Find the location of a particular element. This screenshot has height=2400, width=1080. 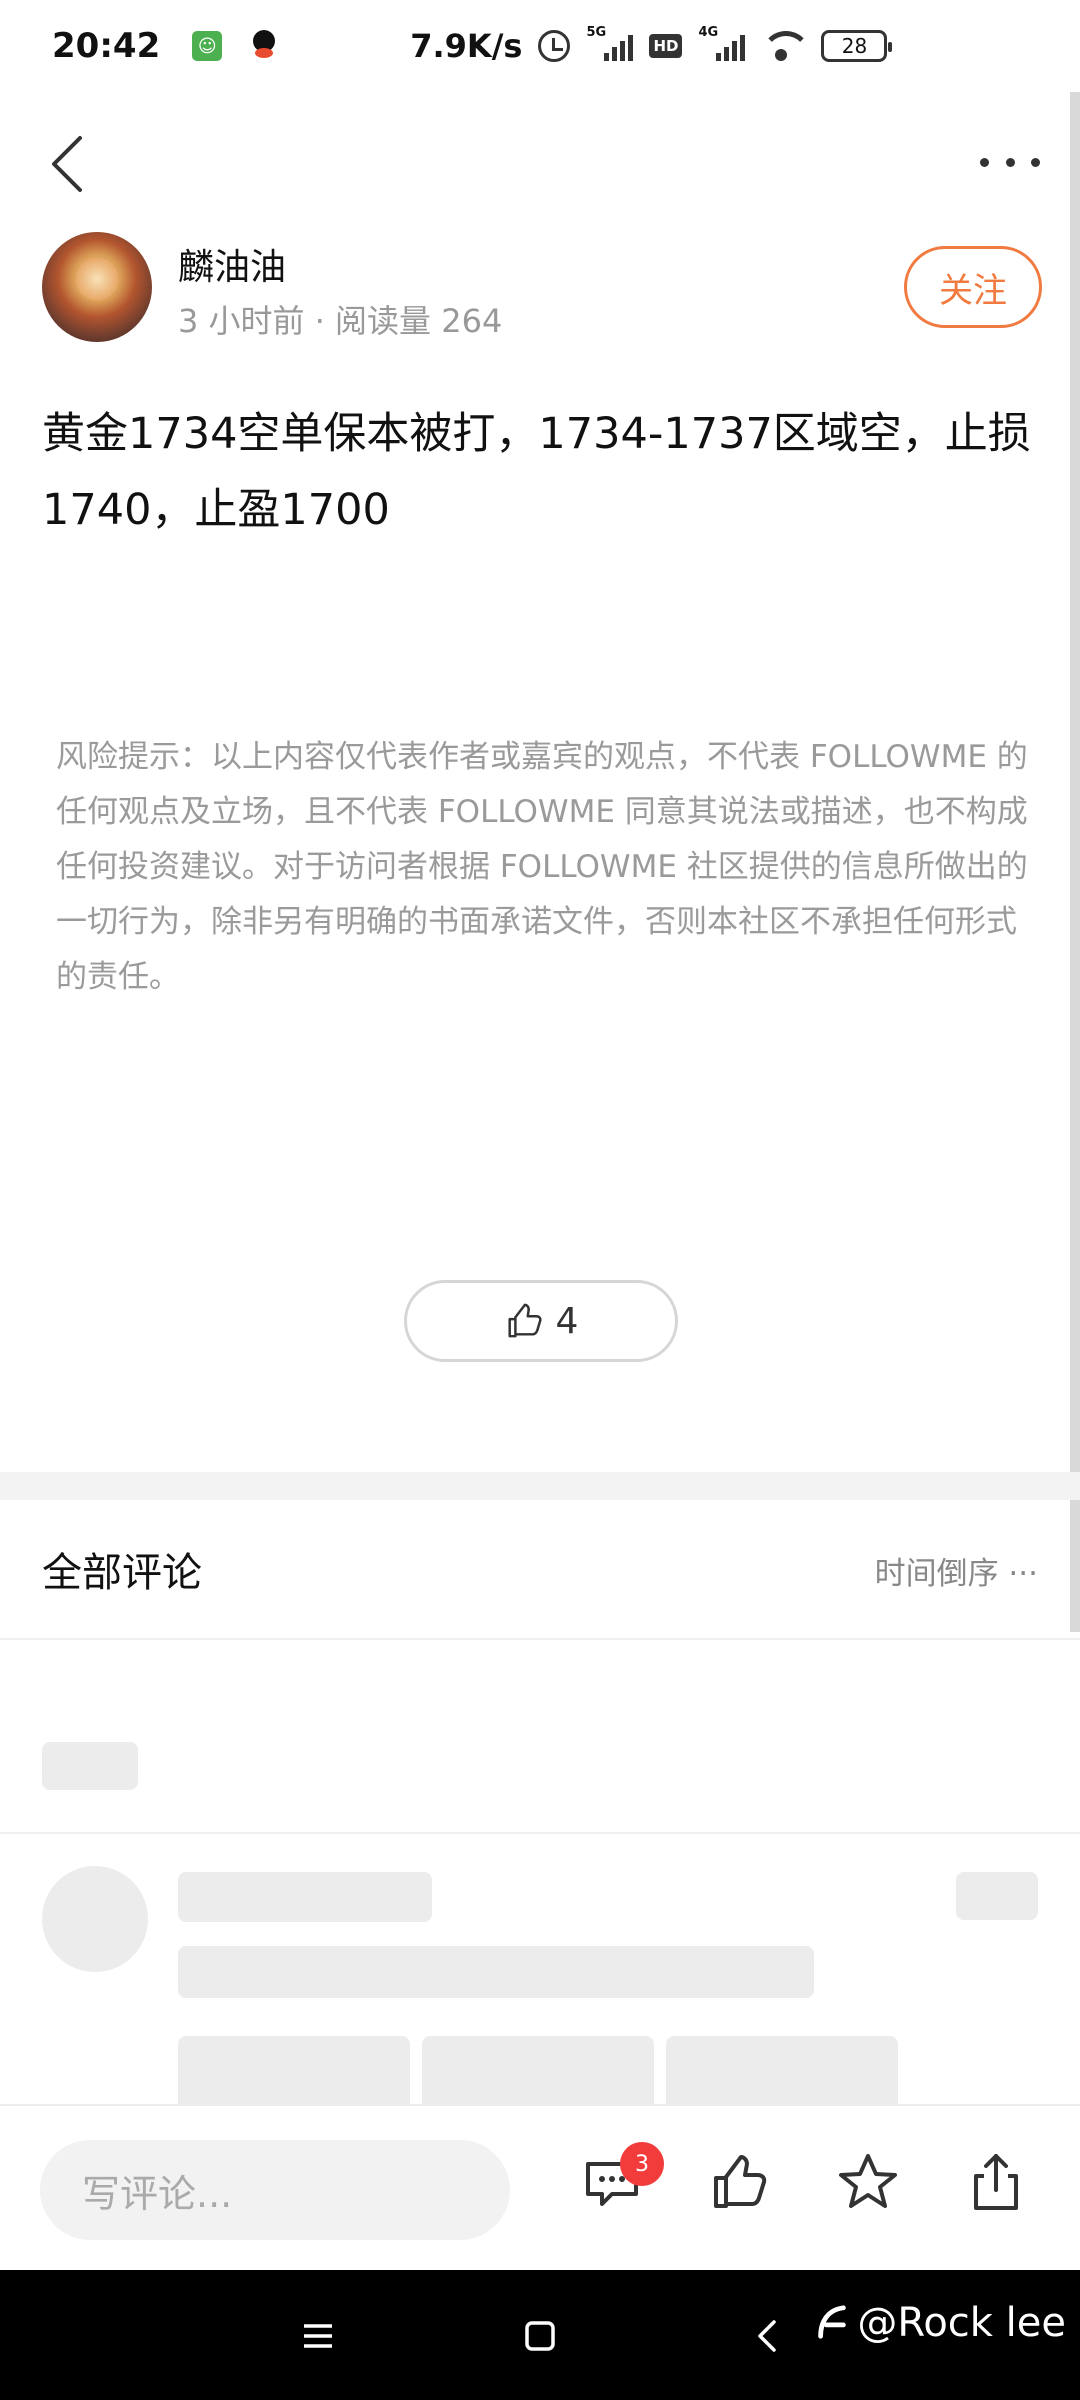

like-count: 4 is located at coordinates (567, 1321).